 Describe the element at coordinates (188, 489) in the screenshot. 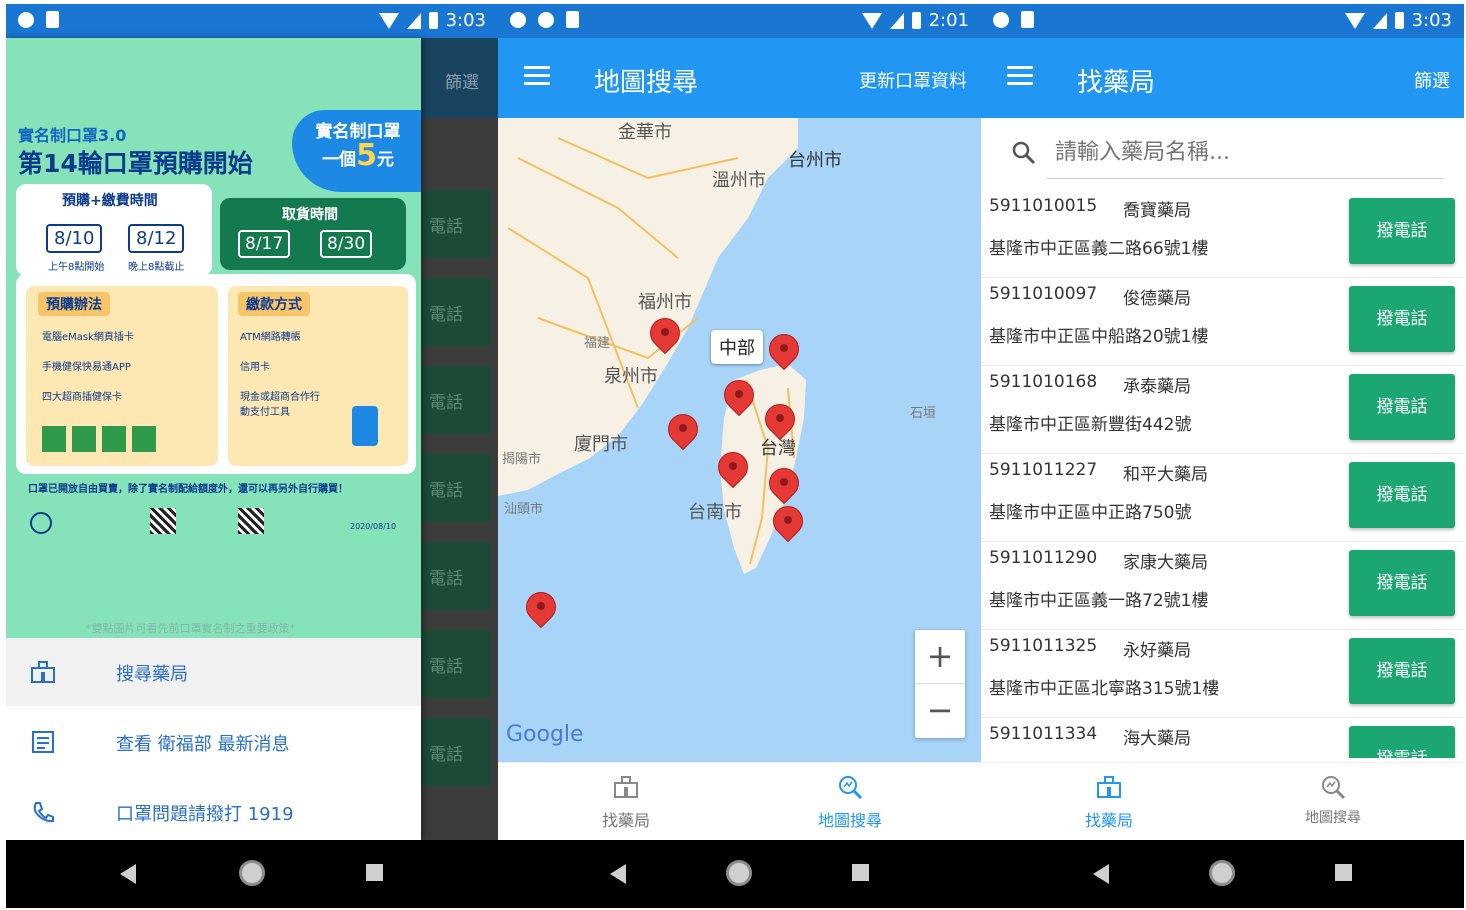

I see `poster-footer: 口罩已開放自由買賣，除了實名制配給額度外，還可以再另外自行購買！` at that location.